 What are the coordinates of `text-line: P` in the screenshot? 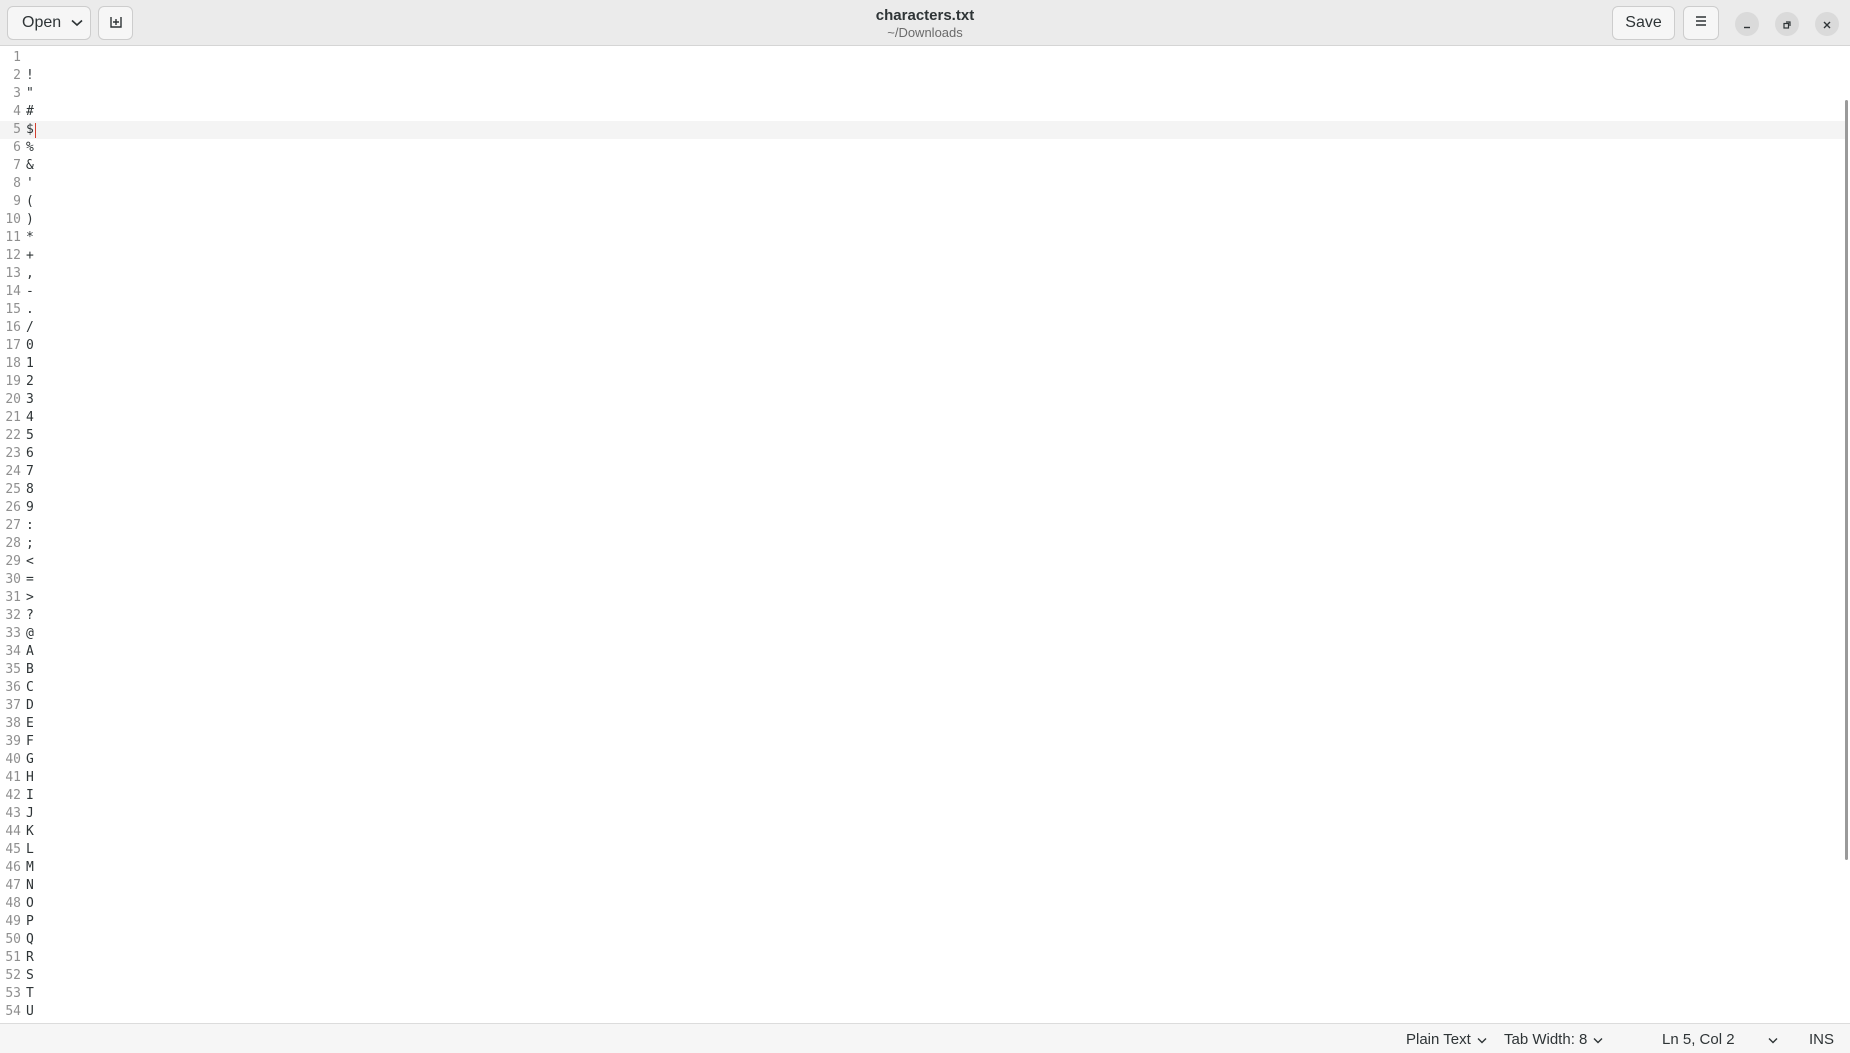 It's located at (30, 922).